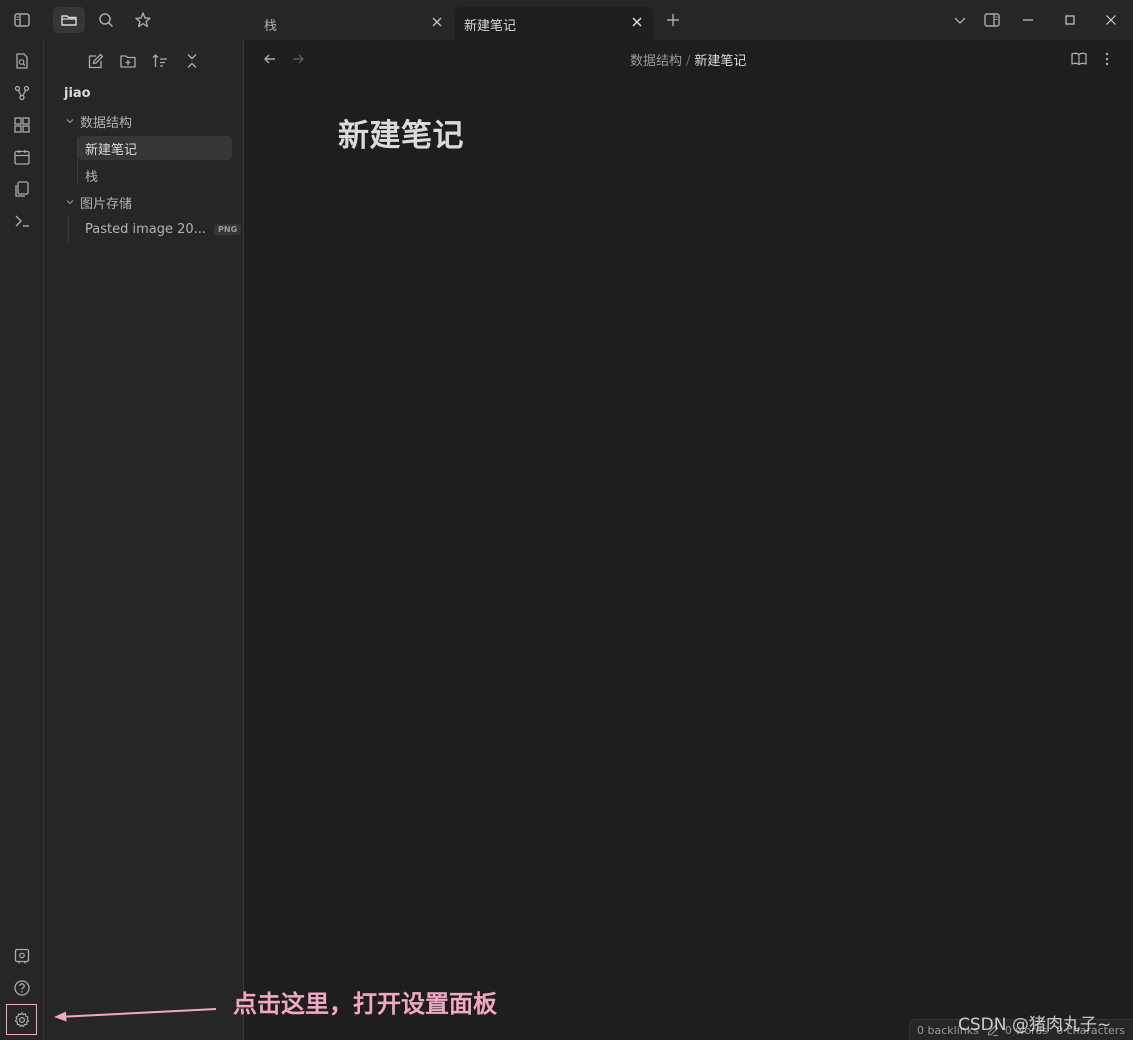 The height and width of the screenshot is (1040, 1133). What do you see at coordinates (148, 121) in the screenshot?
I see `folder-data-structures: 数据结构` at bounding box center [148, 121].